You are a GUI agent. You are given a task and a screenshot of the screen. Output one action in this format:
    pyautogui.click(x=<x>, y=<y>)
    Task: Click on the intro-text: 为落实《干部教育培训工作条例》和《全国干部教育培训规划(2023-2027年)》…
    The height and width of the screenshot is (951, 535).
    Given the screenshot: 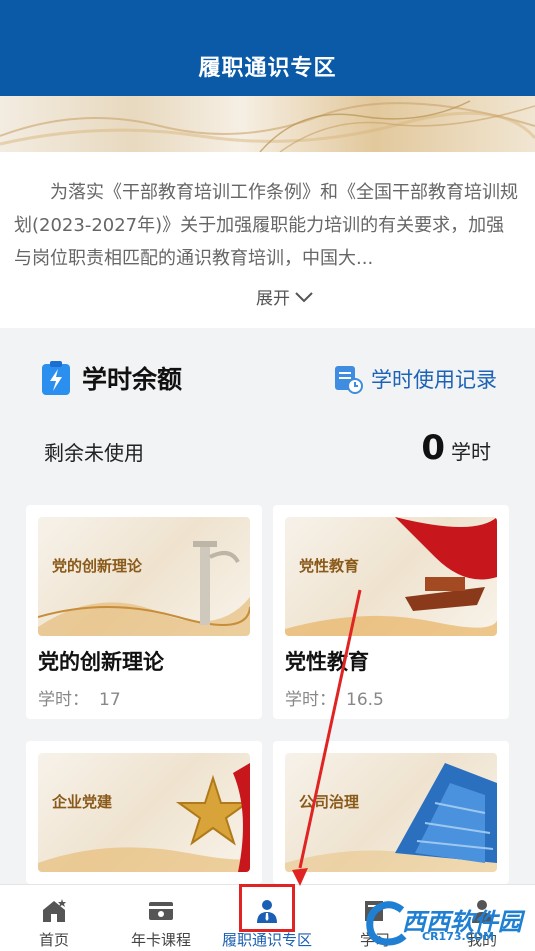 What is the action you would take?
    pyautogui.click(x=266, y=225)
    